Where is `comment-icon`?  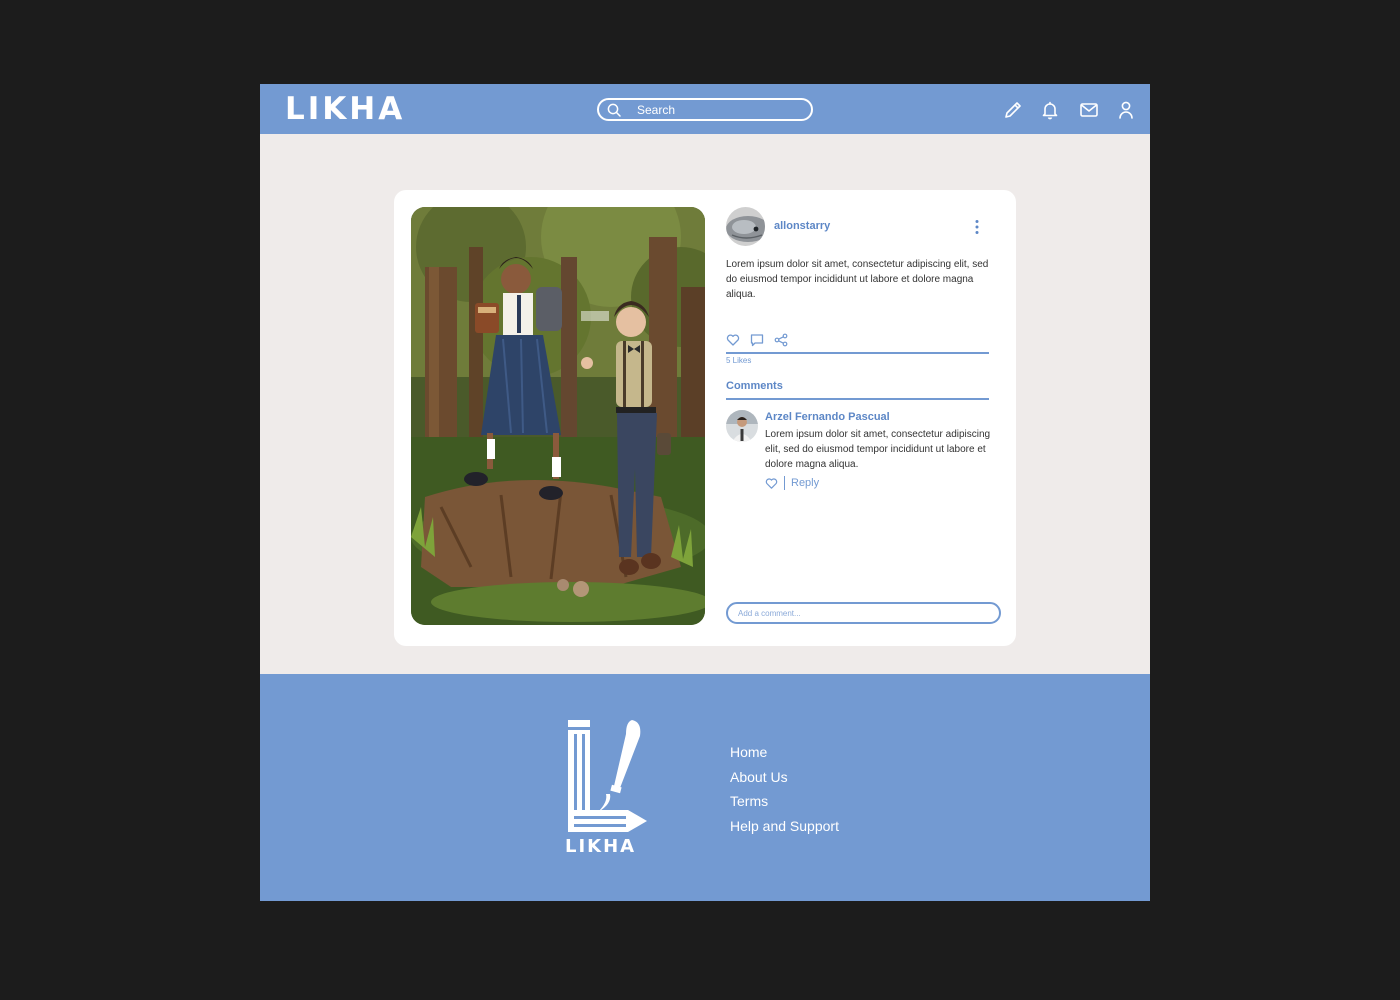 comment-icon is located at coordinates (757, 340).